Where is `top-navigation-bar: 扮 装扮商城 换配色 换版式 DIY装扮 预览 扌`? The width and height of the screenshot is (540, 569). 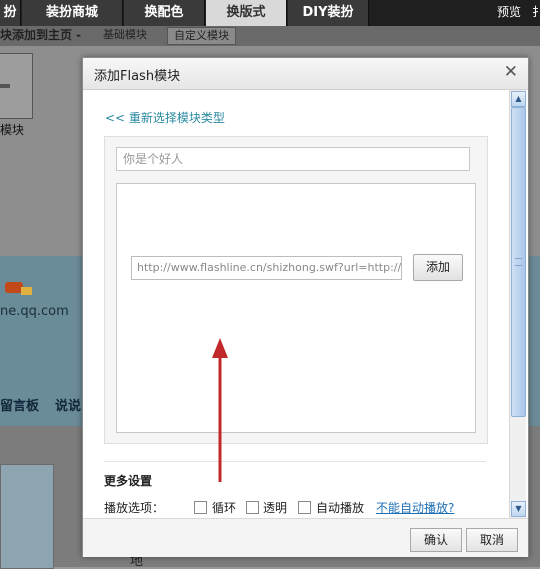 top-navigation-bar: 扮 装扮商城 换配色 换版式 DIY装扮 预览 扌 is located at coordinates (270, 13).